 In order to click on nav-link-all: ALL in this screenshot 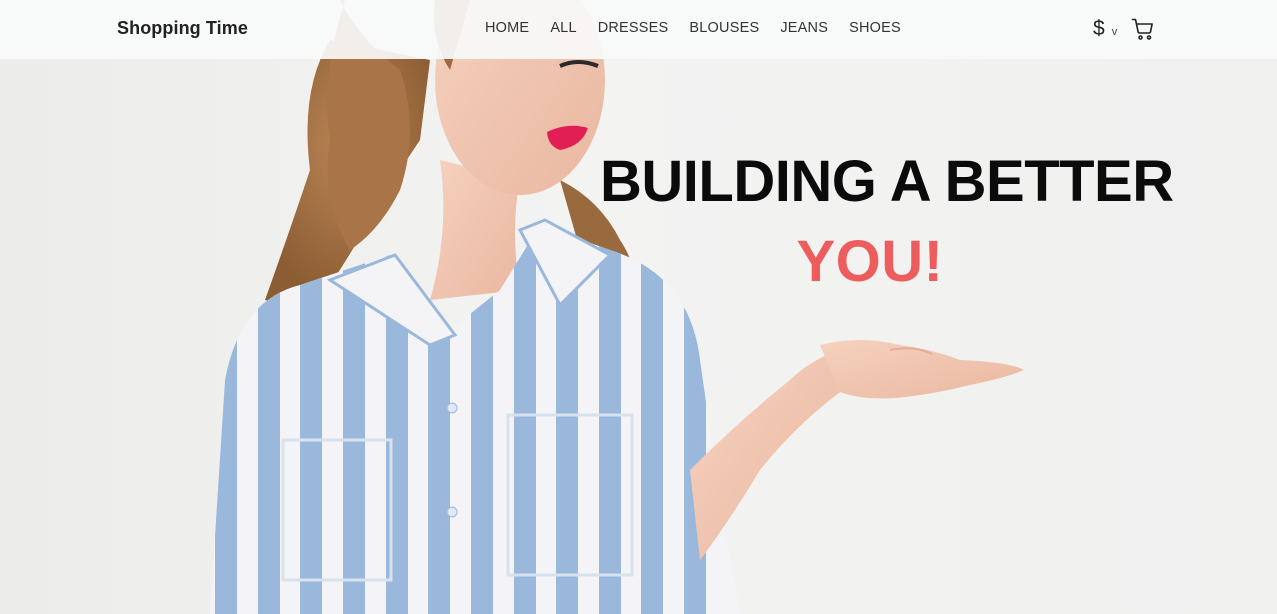, I will do `click(563, 28)`.